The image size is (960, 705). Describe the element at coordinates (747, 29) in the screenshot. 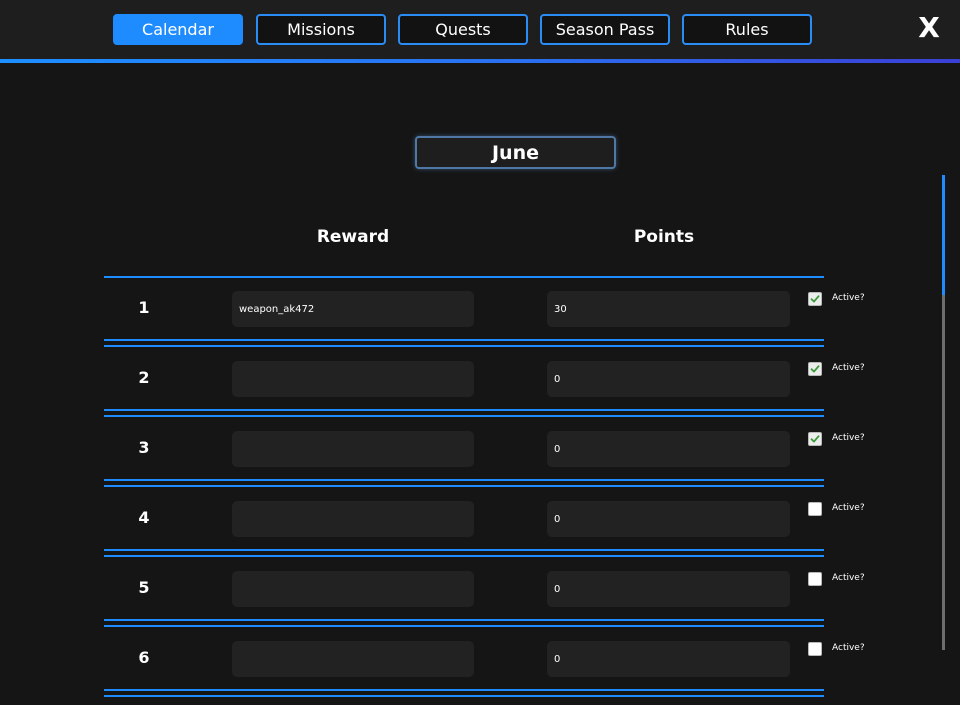

I see `tab-rules: Rules` at that location.